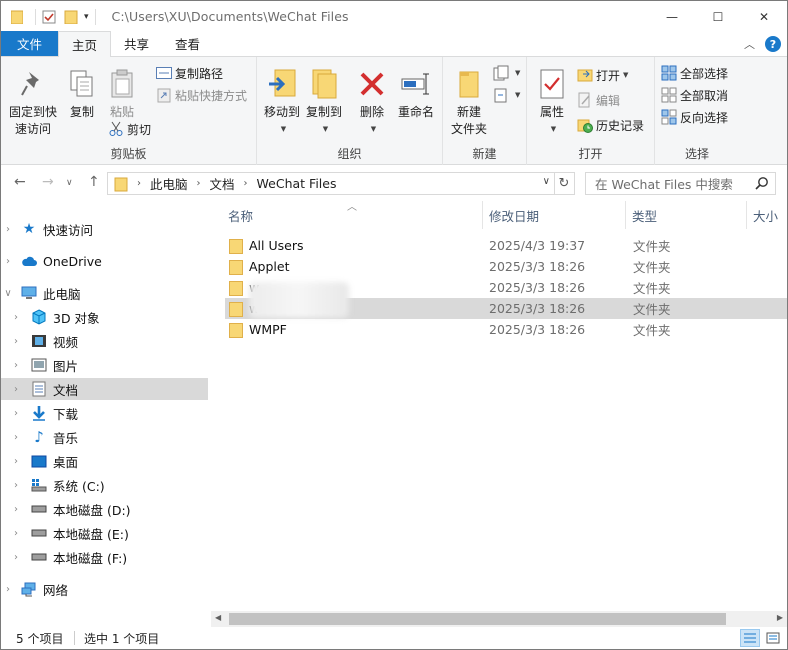 This screenshot has width=788, height=650. Describe the element at coordinates (750, 638) in the screenshot. I see `details-view-icon` at that location.